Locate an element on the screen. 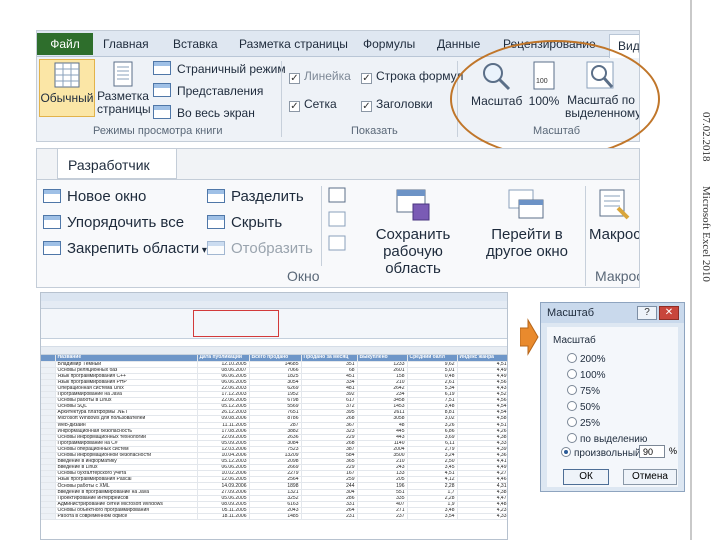 This screenshot has height=540, width=720. split-icon is located at coordinates (216, 196).